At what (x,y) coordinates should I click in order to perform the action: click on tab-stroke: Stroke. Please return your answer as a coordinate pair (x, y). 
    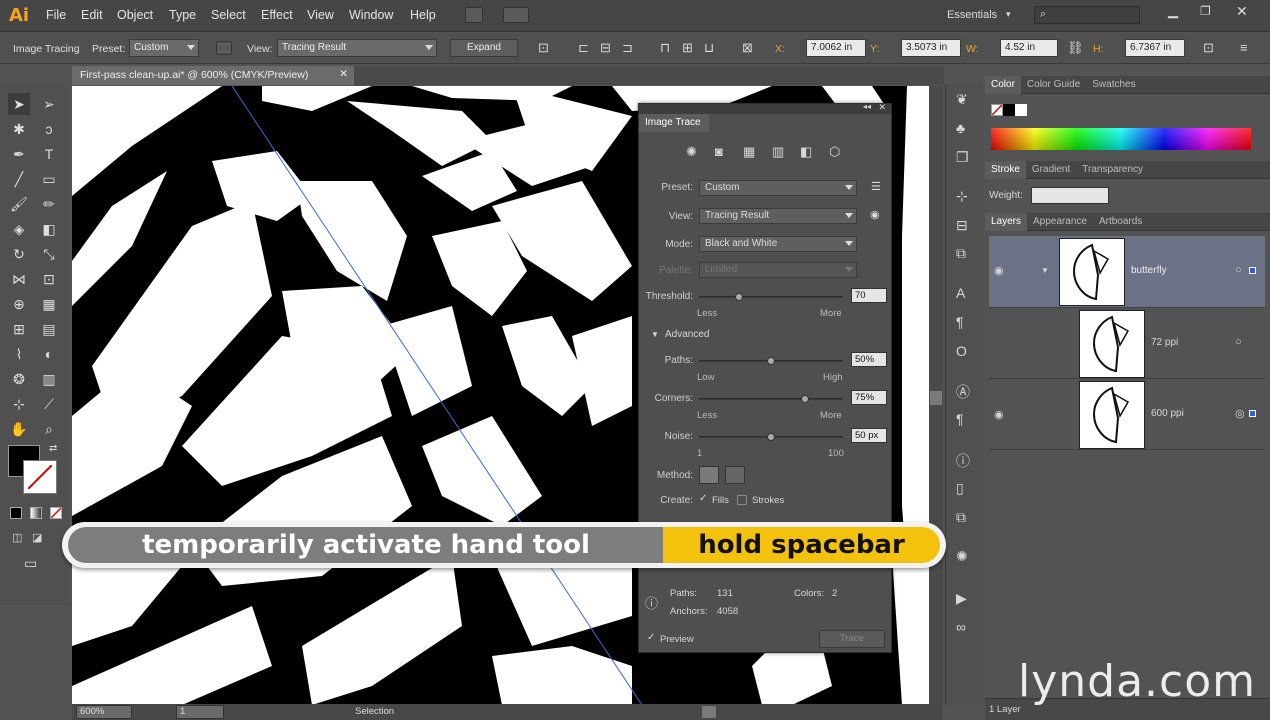
    Looking at the image, I should click on (1005, 170).